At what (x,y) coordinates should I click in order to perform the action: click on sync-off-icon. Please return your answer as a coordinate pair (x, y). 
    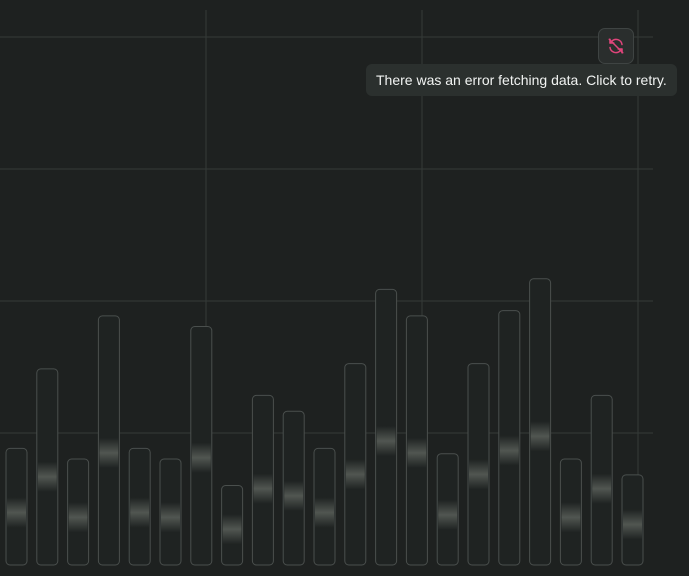
    Looking at the image, I should click on (616, 46).